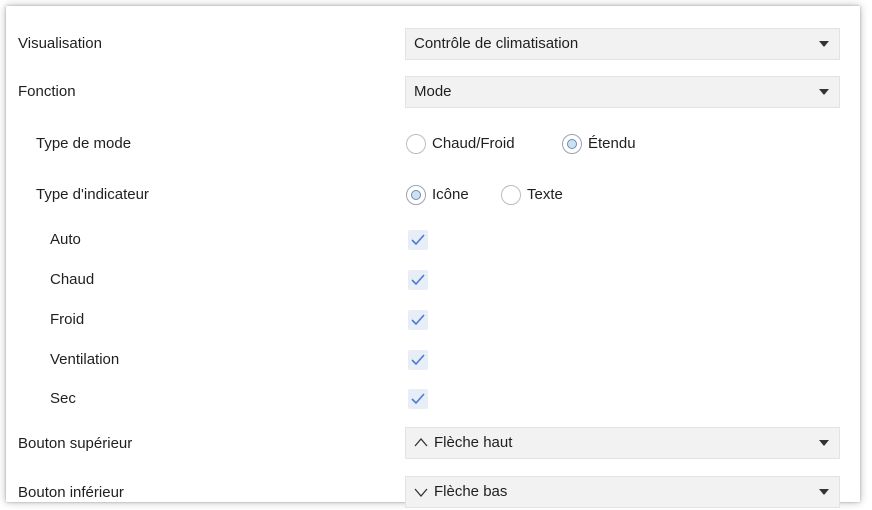 Image resolution: width=872 pixels, height=510 pixels. I want to click on fonction-label: Fonction, so click(47, 91).